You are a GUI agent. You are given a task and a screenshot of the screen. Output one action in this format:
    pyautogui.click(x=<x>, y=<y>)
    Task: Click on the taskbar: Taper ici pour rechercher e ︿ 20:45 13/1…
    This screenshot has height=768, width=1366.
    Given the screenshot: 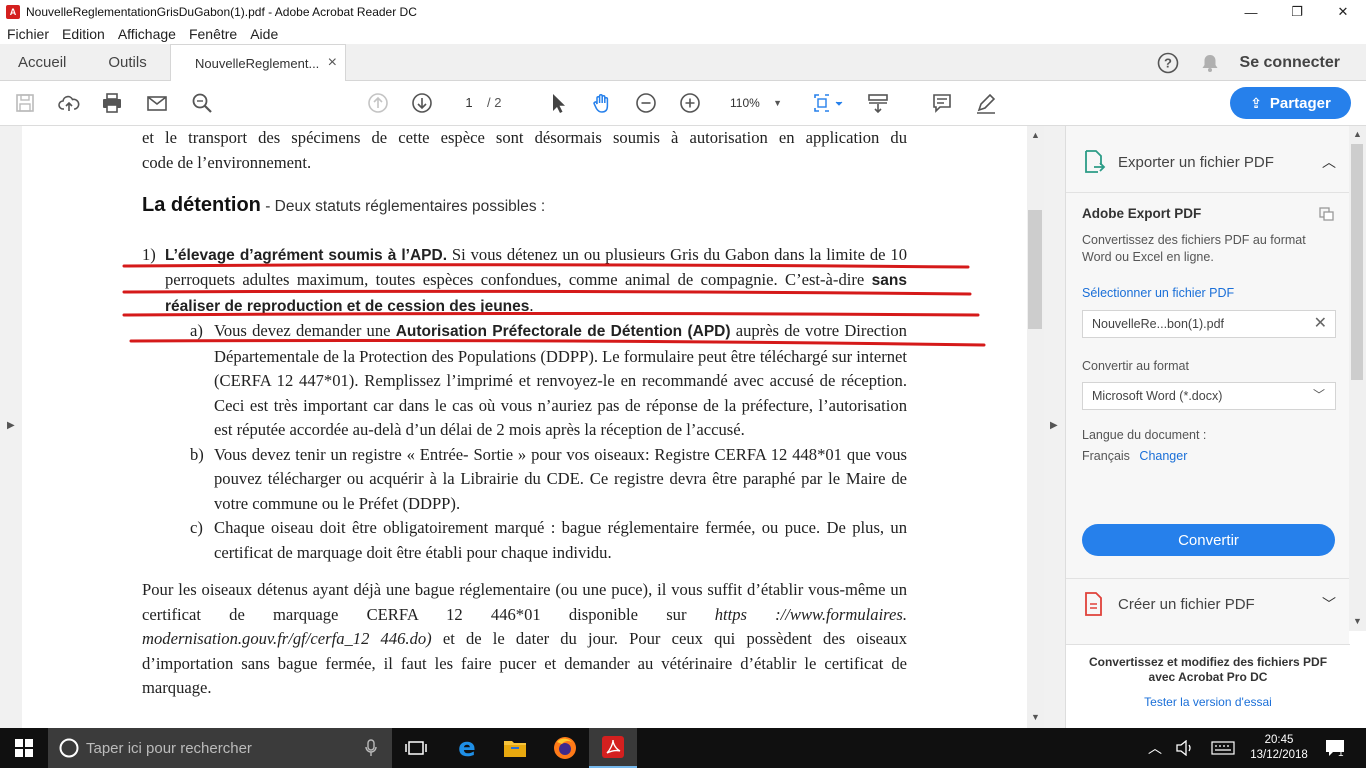 What is the action you would take?
    pyautogui.click(x=683, y=748)
    